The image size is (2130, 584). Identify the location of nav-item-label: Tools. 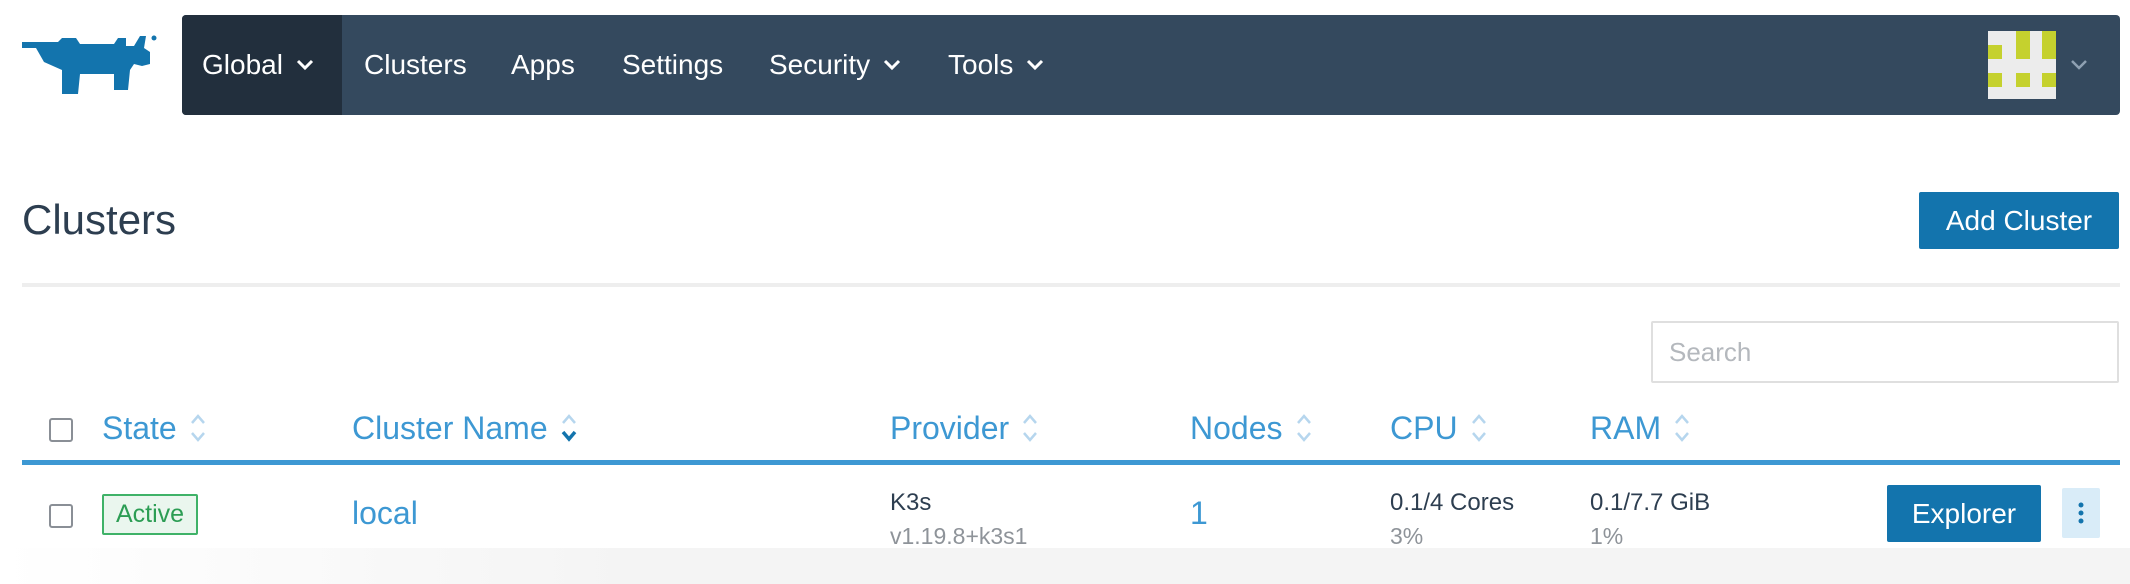
(981, 64).